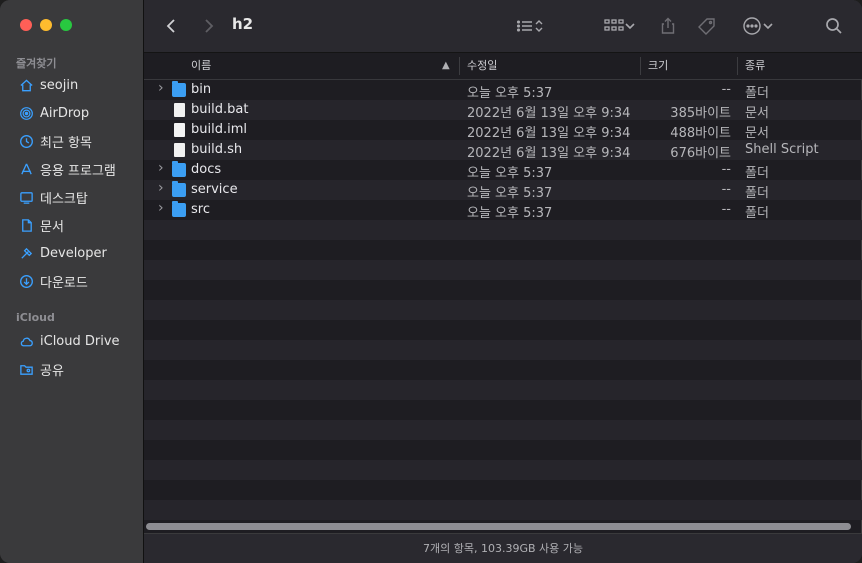 This screenshot has height=563, width=862. Describe the element at coordinates (64, 283) in the screenshot. I see `sidebar-item-label: 다운로드` at that location.